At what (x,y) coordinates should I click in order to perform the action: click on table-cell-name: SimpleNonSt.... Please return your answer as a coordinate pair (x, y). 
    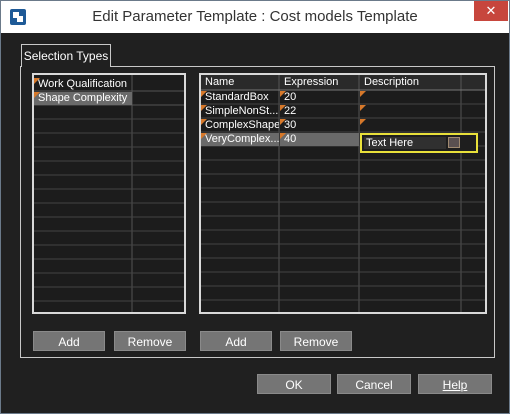
    Looking at the image, I should click on (240, 111).